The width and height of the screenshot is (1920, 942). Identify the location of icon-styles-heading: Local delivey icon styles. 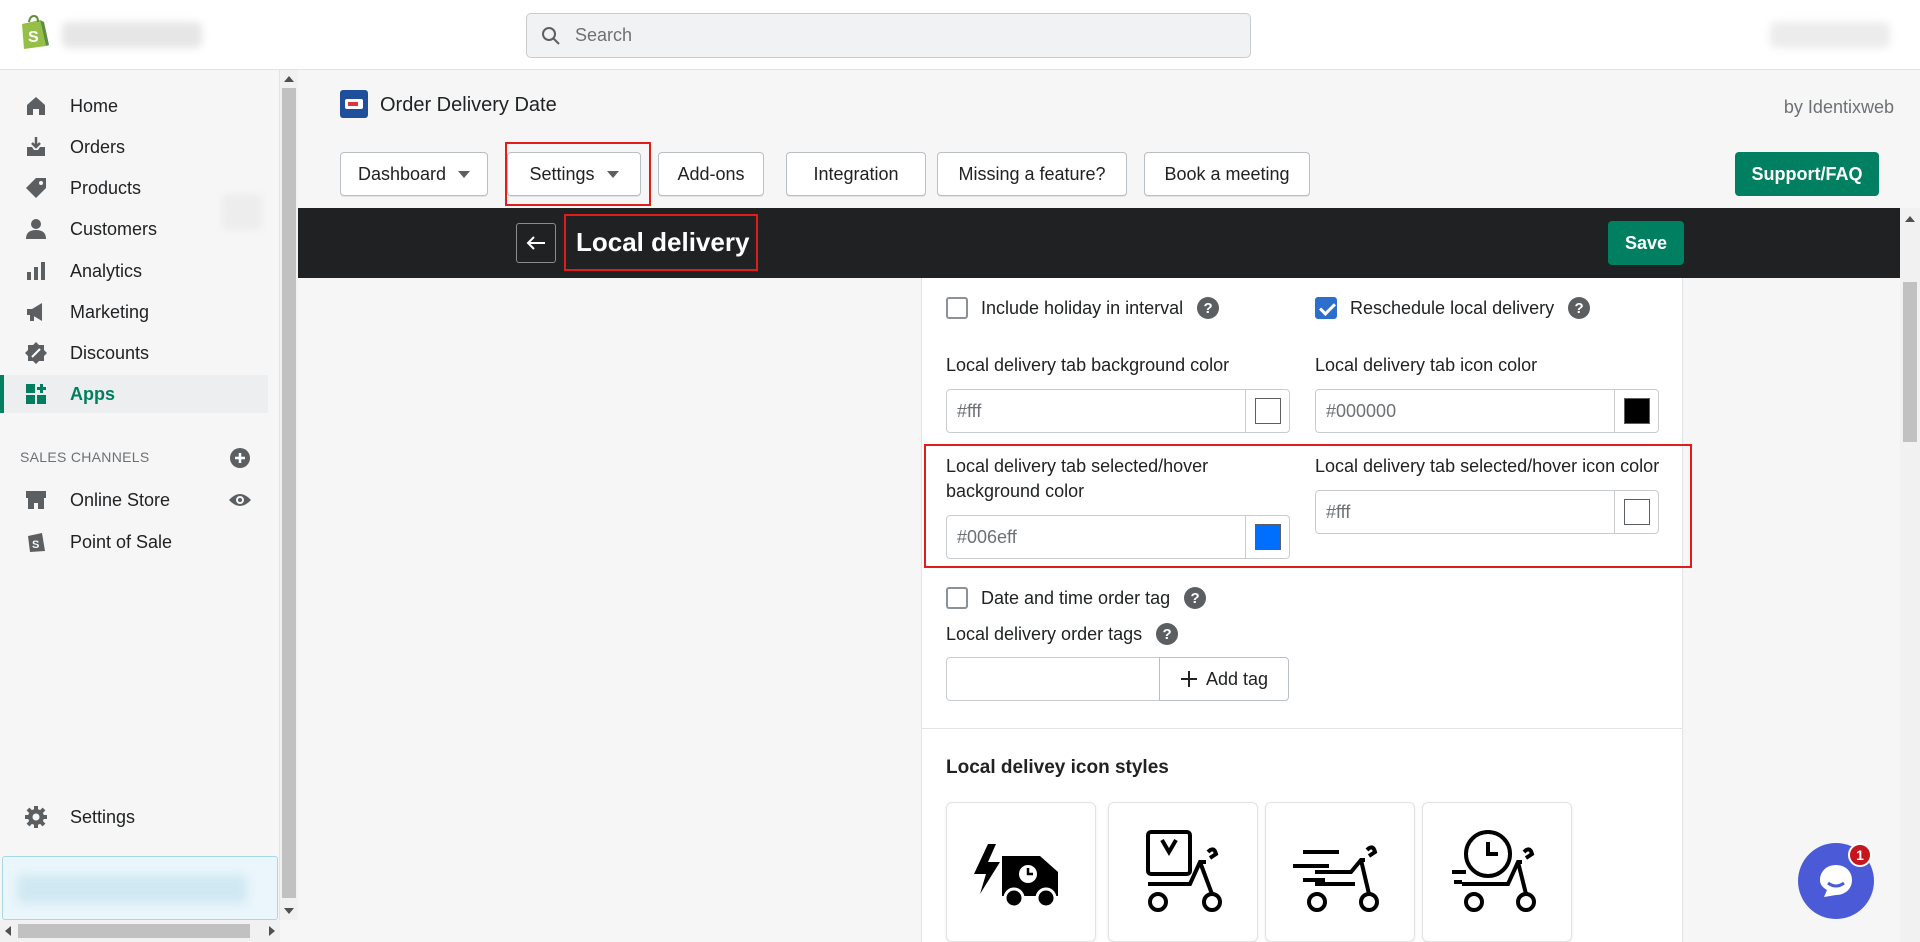
(1057, 767).